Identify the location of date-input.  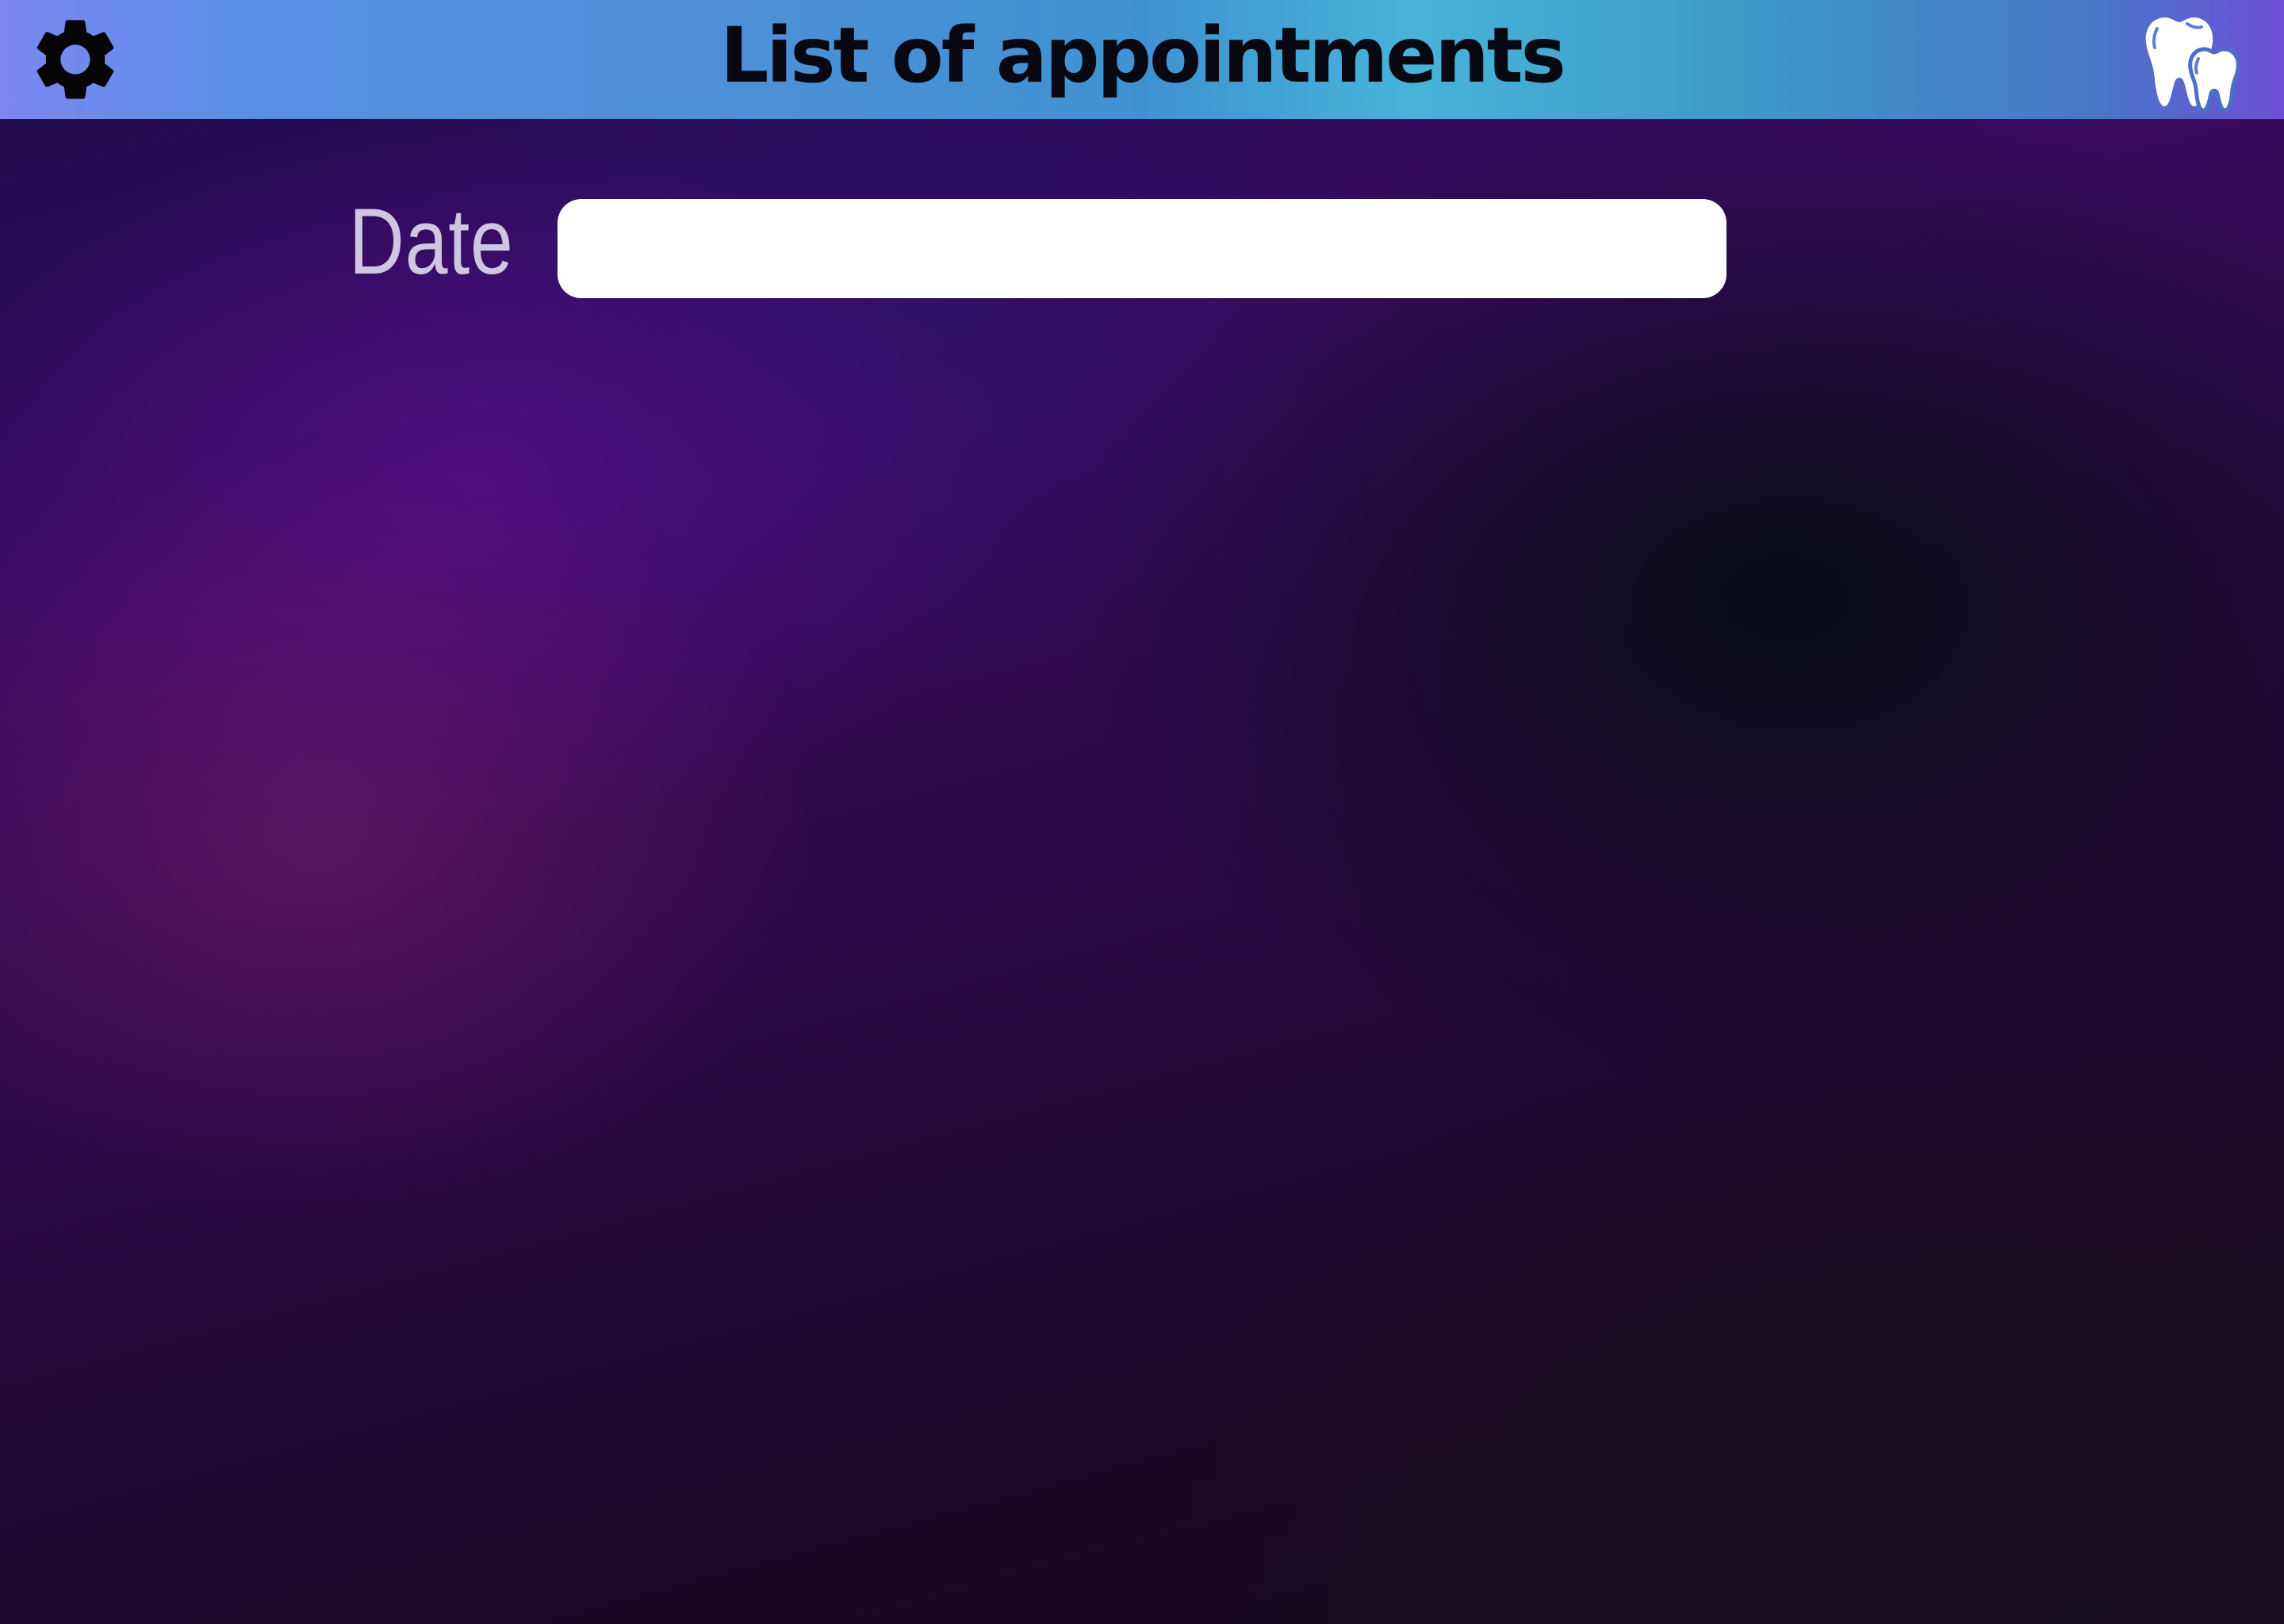
(1142, 249).